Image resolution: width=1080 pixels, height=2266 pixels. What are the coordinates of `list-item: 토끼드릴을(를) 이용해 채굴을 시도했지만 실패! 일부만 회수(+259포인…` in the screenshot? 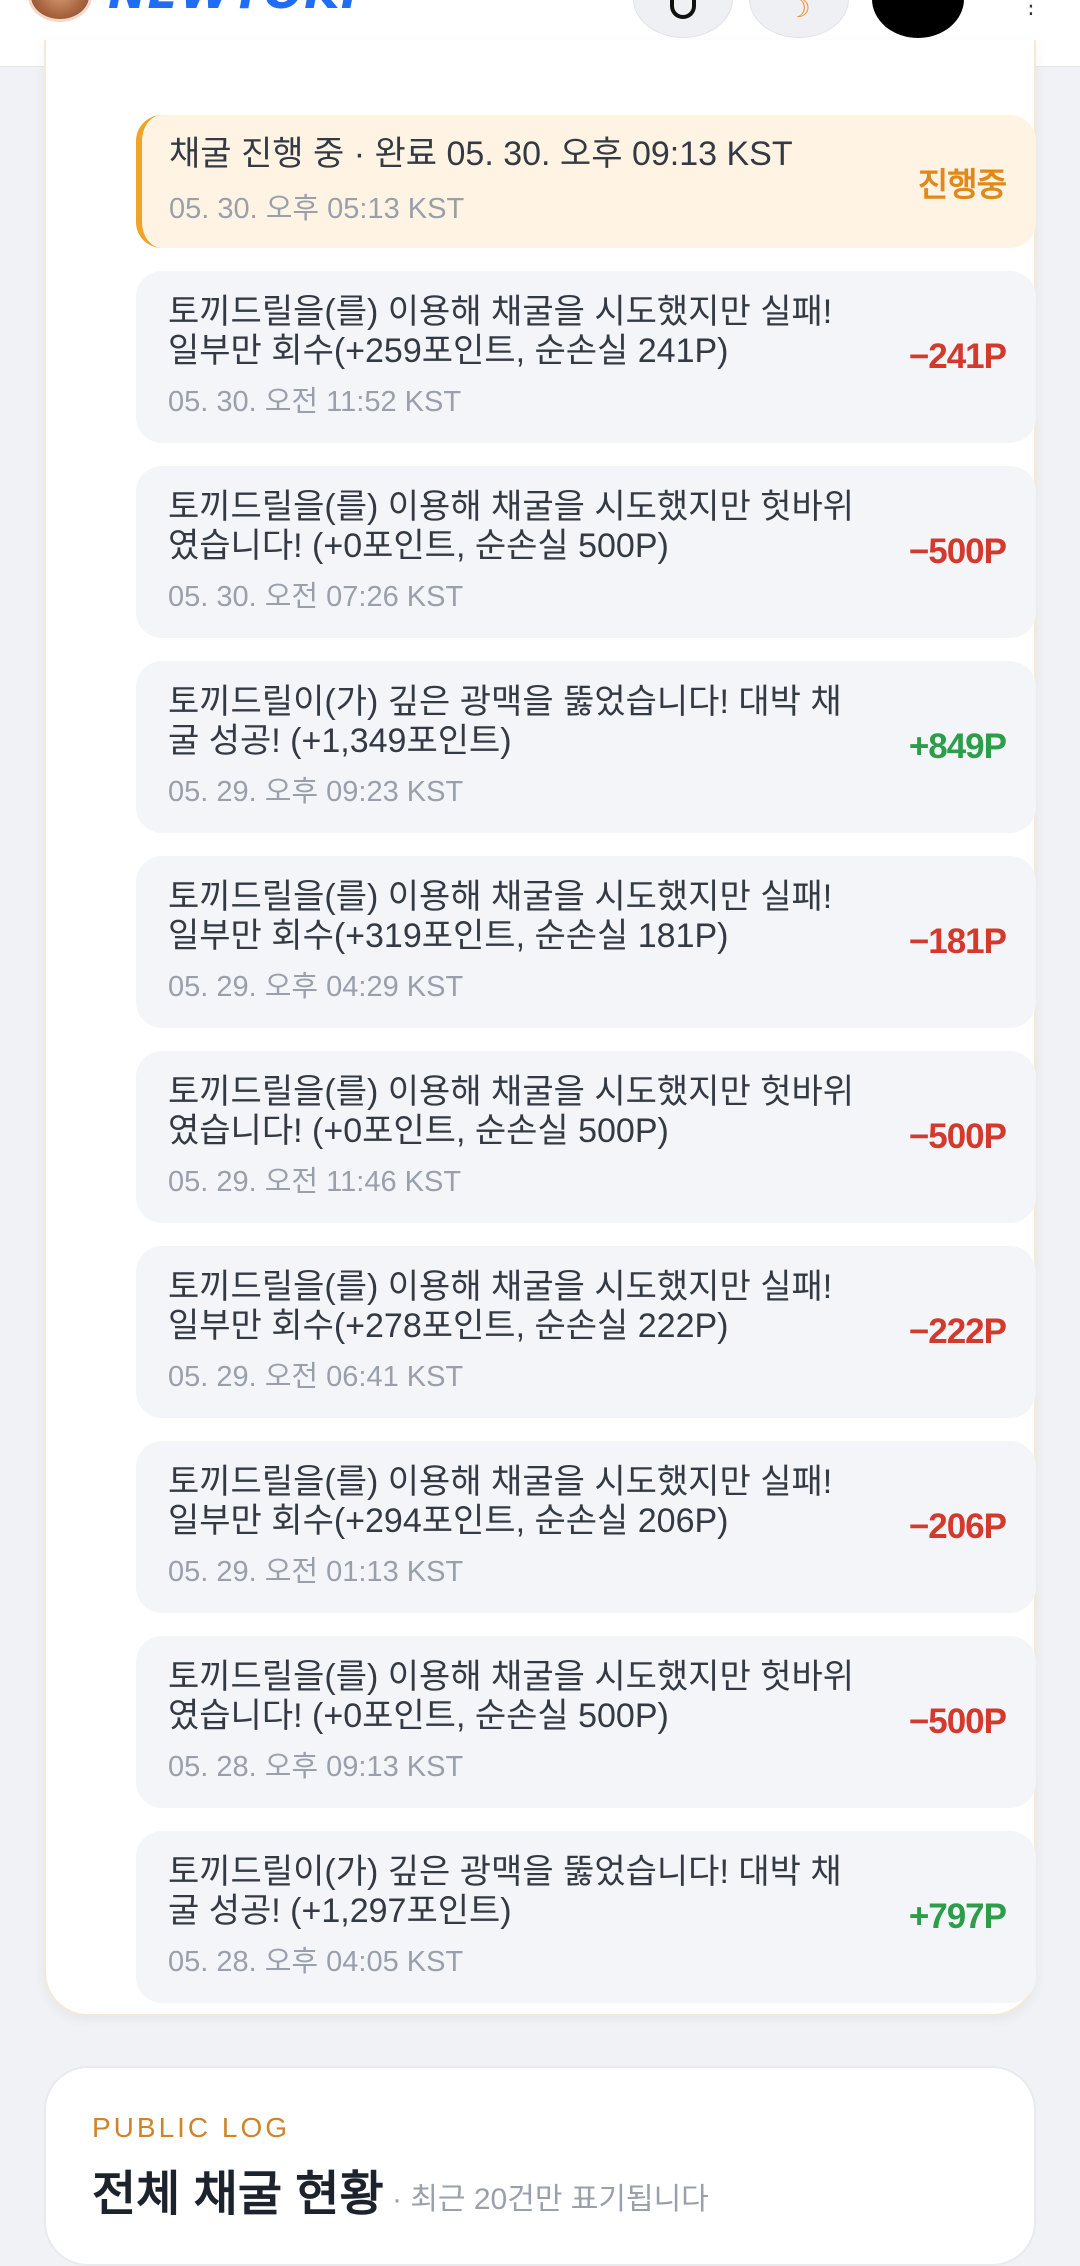 It's located at (586, 357).